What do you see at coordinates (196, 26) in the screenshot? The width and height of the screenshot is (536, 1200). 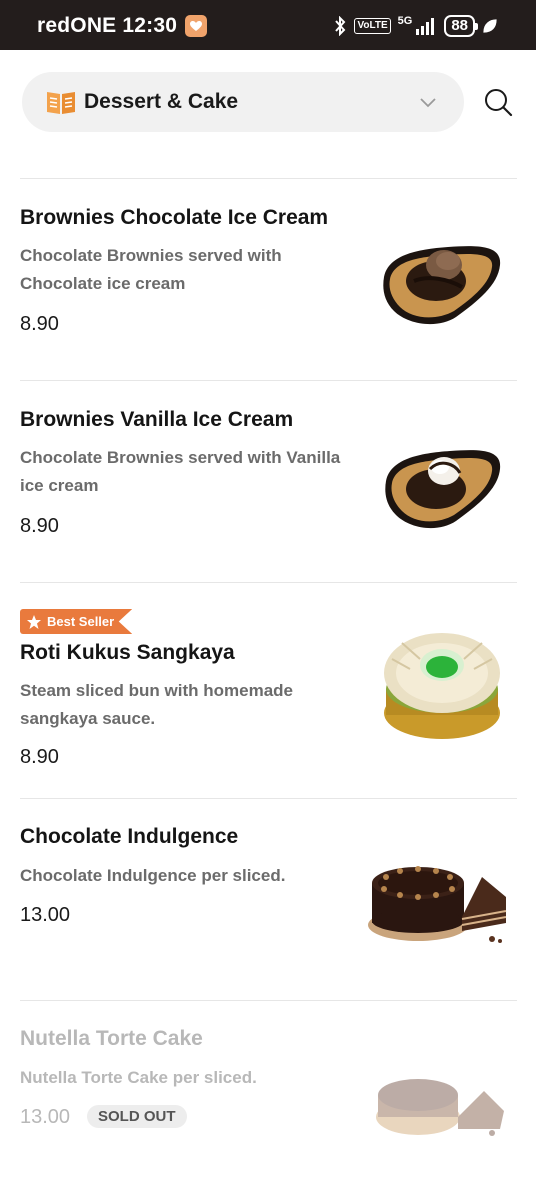 I see `notification-icon` at bounding box center [196, 26].